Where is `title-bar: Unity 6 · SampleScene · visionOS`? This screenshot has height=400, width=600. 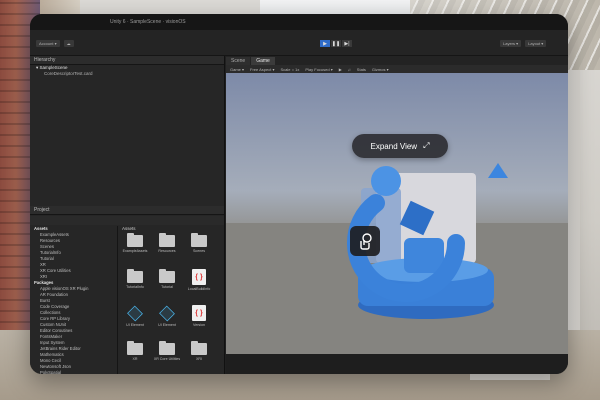 title-bar: Unity 6 · SampleScene · visionOS is located at coordinates (299, 22).